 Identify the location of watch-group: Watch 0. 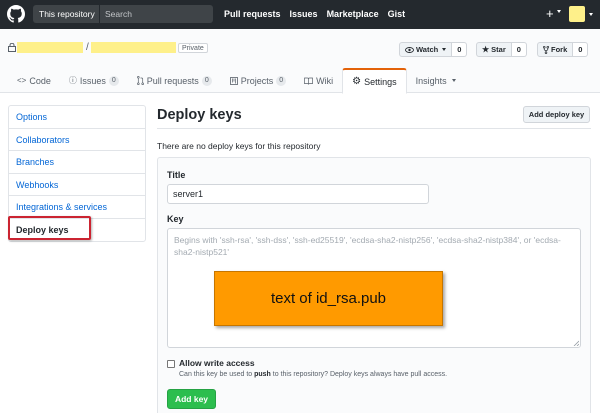
(433, 49).